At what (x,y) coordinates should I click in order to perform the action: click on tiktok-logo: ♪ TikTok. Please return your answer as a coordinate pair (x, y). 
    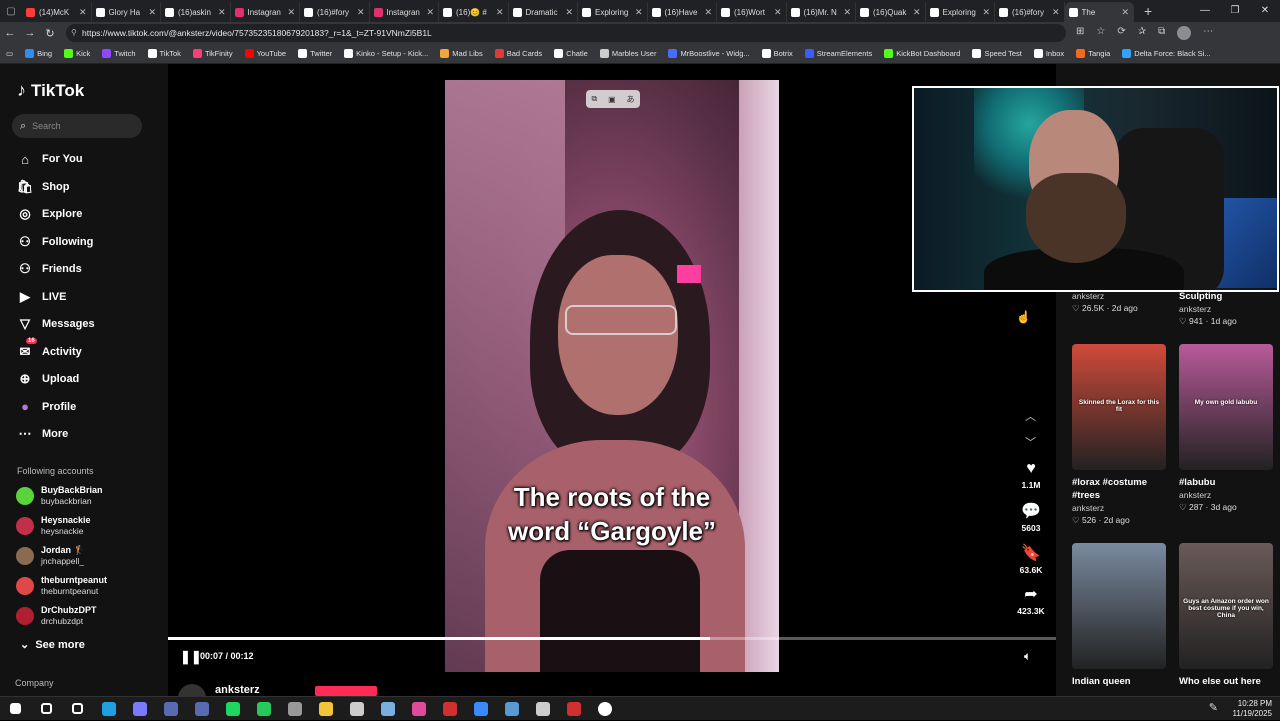
    Looking at the image, I should click on (50, 90).